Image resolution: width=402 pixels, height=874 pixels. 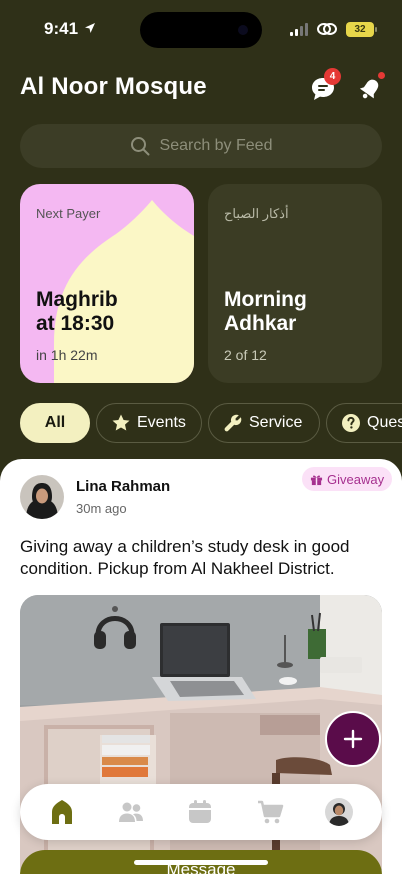 I want to click on search-input: Search by Feed, so click(x=201, y=146).